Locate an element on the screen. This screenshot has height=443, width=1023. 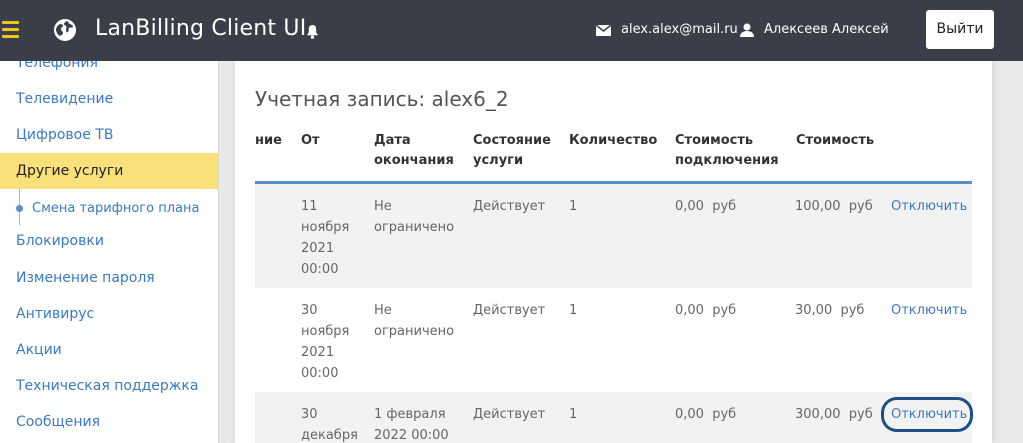
sidebar-item-promotions: Акции is located at coordinates (109, 350).